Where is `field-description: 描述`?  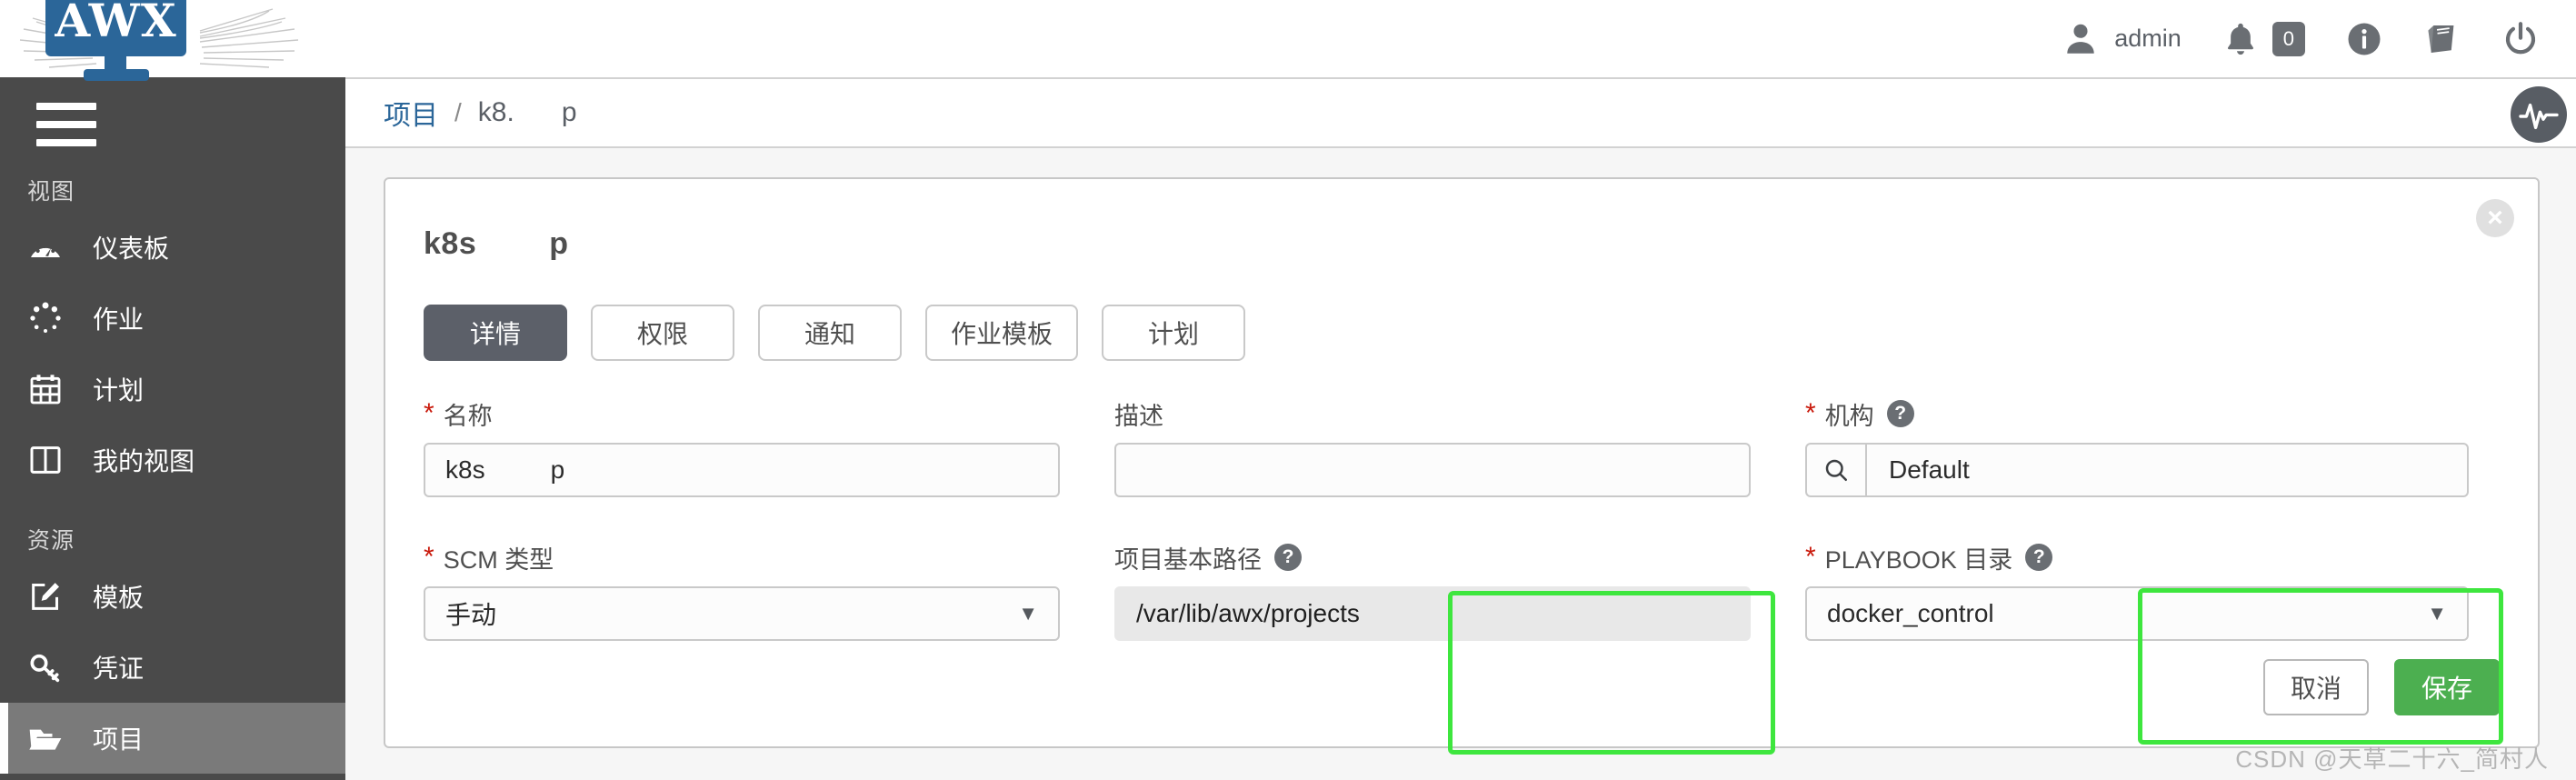
field-description: 描述 is located at coordinates (1432, 446).